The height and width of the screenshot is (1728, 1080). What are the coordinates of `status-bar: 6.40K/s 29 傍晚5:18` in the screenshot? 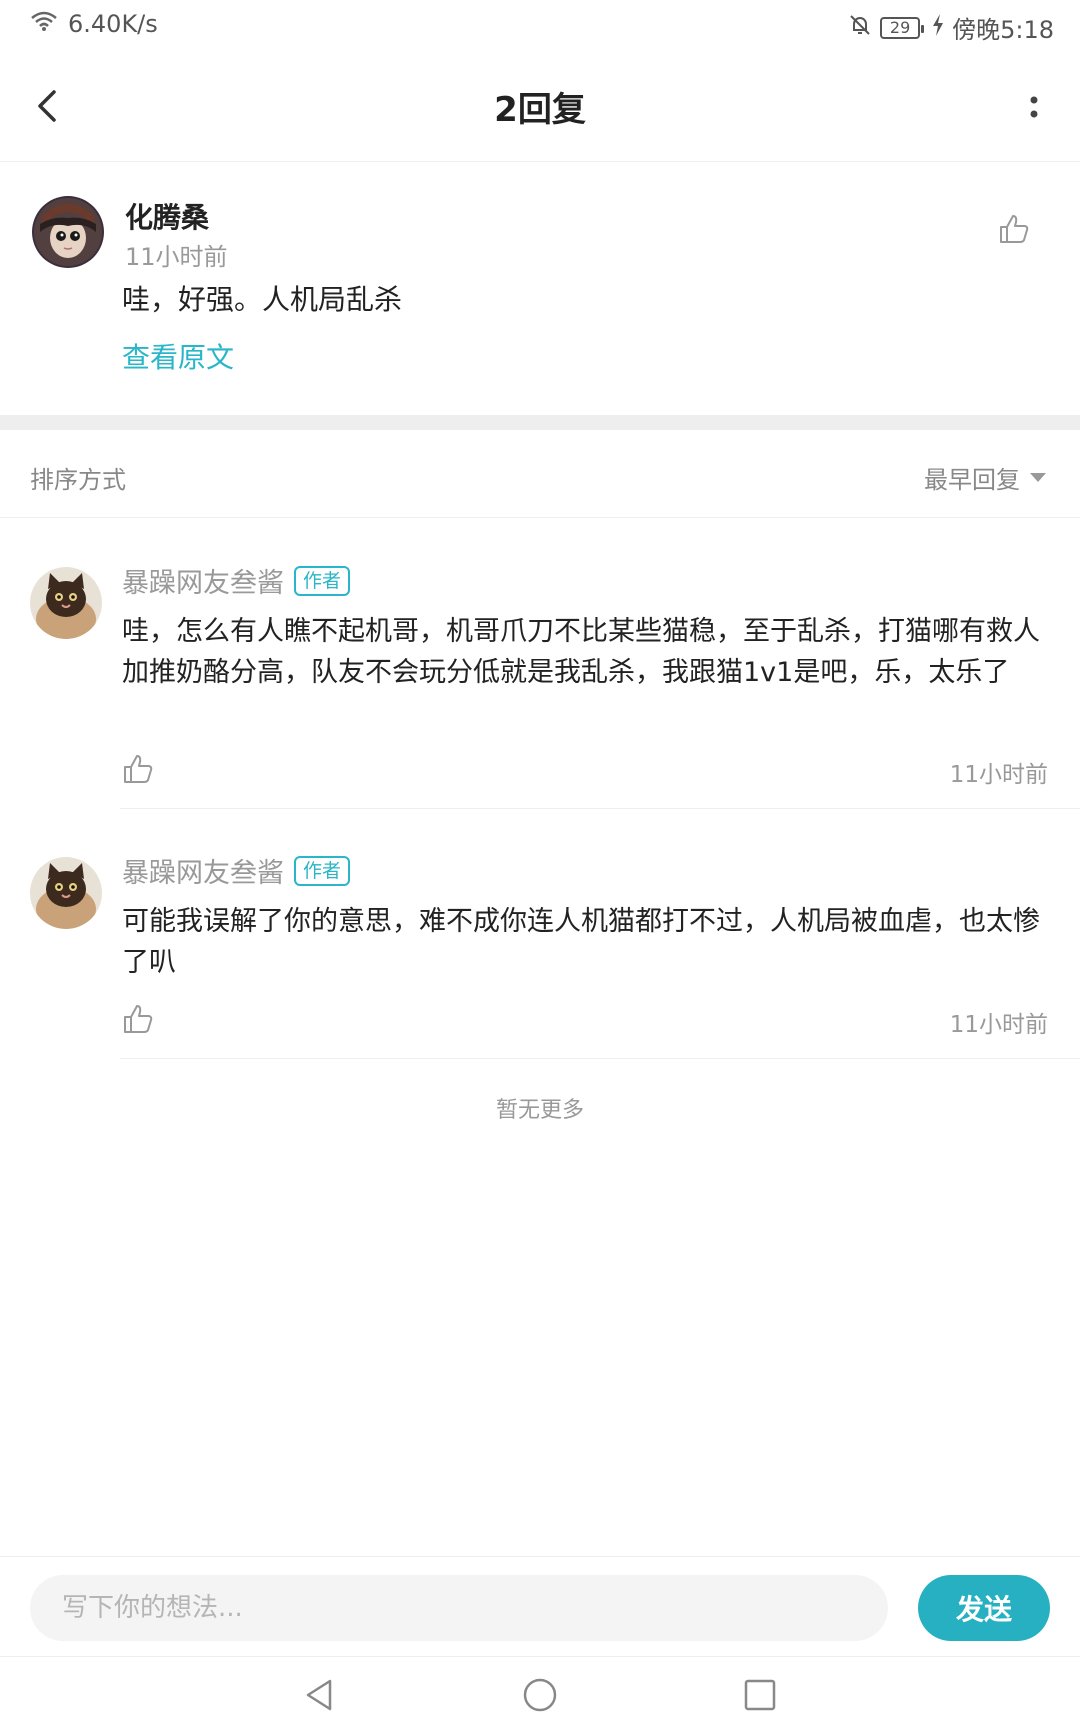 It's located at (540, 26).